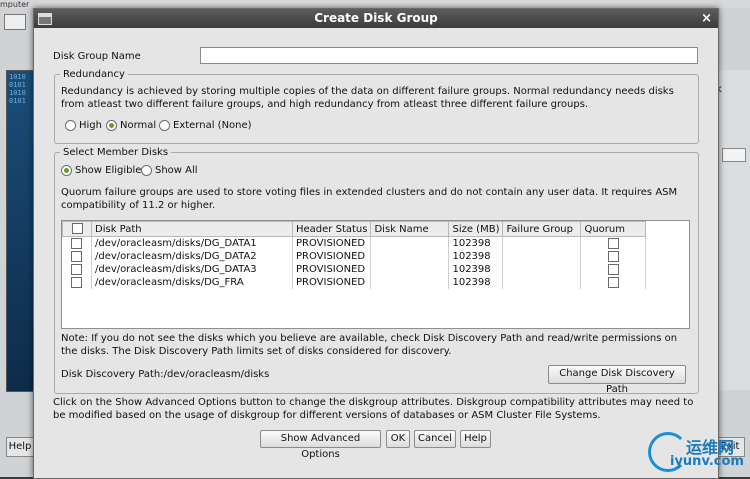 The height and width of the screenshot is (479, 750). I want to click on radio-label: High, so click(90, 125).